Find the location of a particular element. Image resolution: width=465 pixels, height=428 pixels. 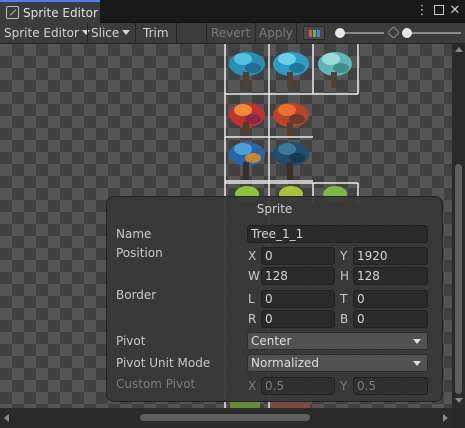

pivot-unit-mode-label: Pivot Unit Mode is located at coordinates (163, 363).